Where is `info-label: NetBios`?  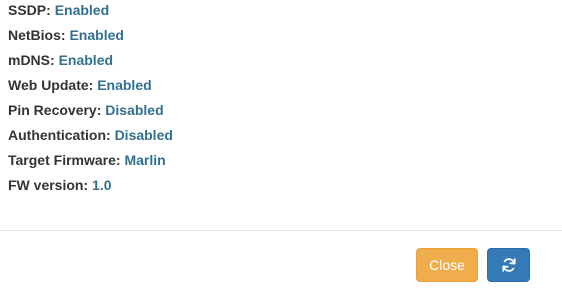
info-label: NetBios is located at coordinates (34, 35).